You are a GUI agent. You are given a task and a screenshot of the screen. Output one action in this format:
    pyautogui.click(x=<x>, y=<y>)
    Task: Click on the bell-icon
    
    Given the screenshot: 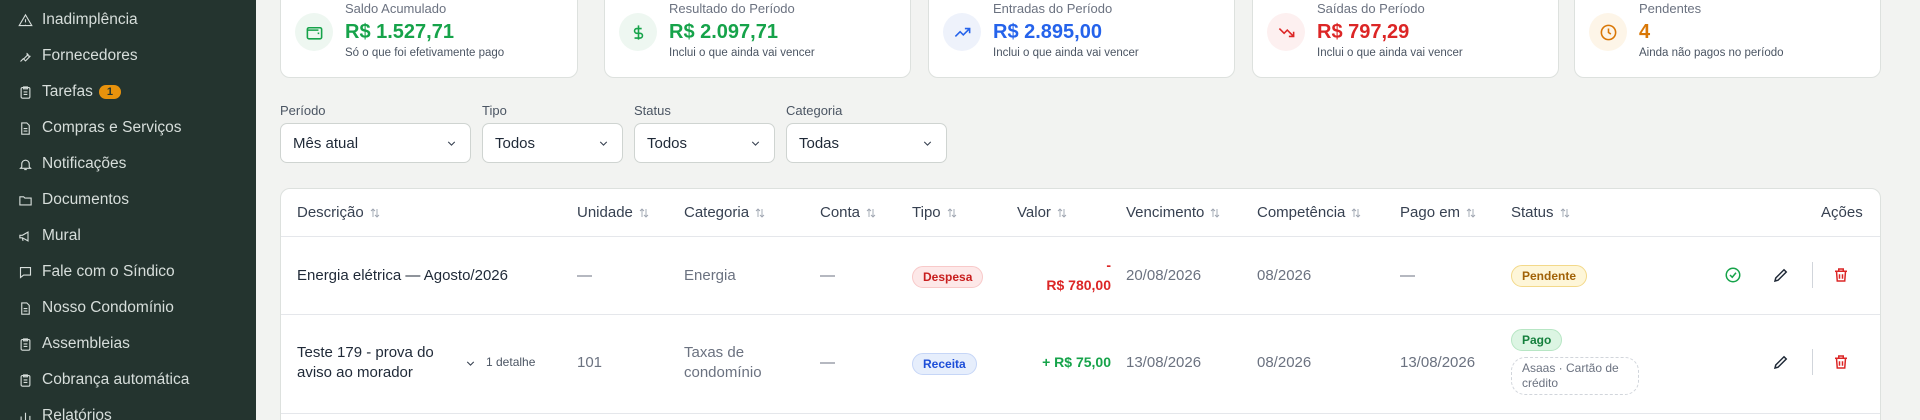 What is the action you would take?
    pyautogui.click(x=25, y=164)
    